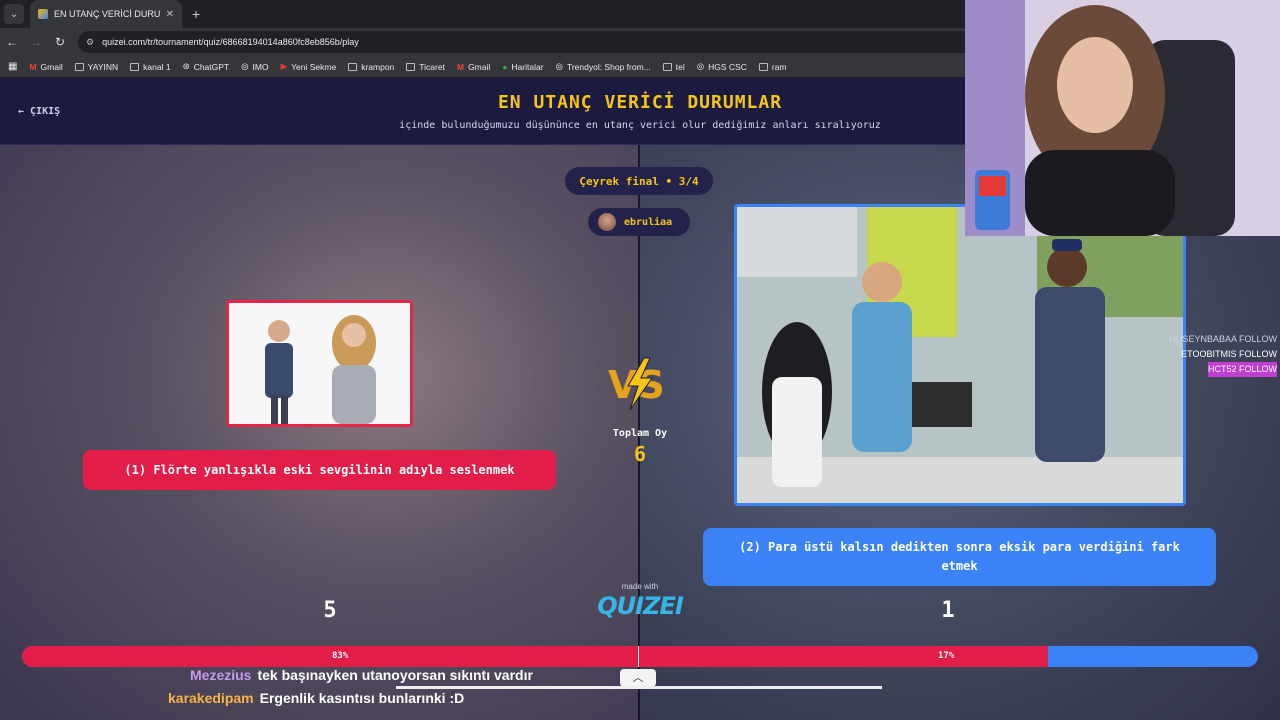 This screenshot has height=720, width=1280. Describe the element at coordinates (640, 433) in the screenshot. I see `total-votes-label: Toplam Oy` at that location.